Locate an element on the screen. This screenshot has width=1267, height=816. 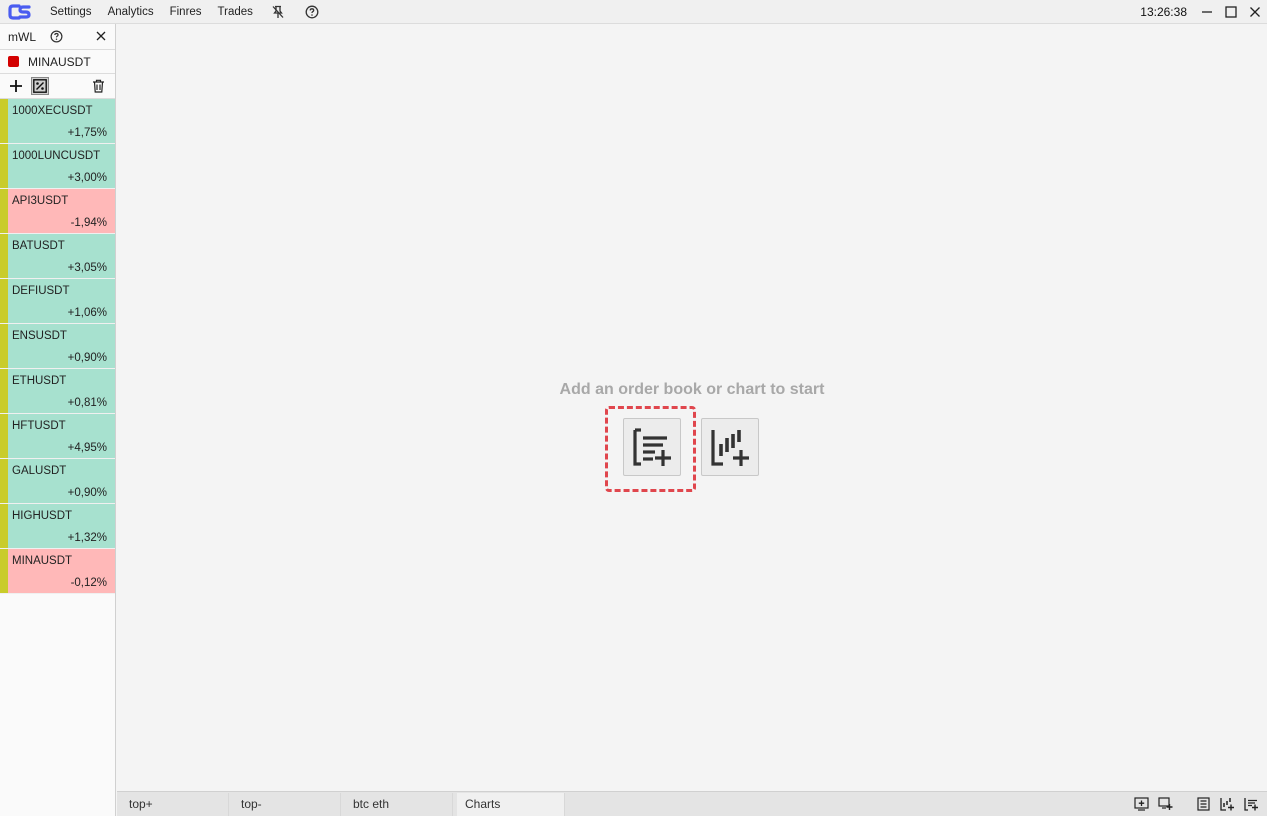
new-window-icon is located at coordinates (1141, 804).